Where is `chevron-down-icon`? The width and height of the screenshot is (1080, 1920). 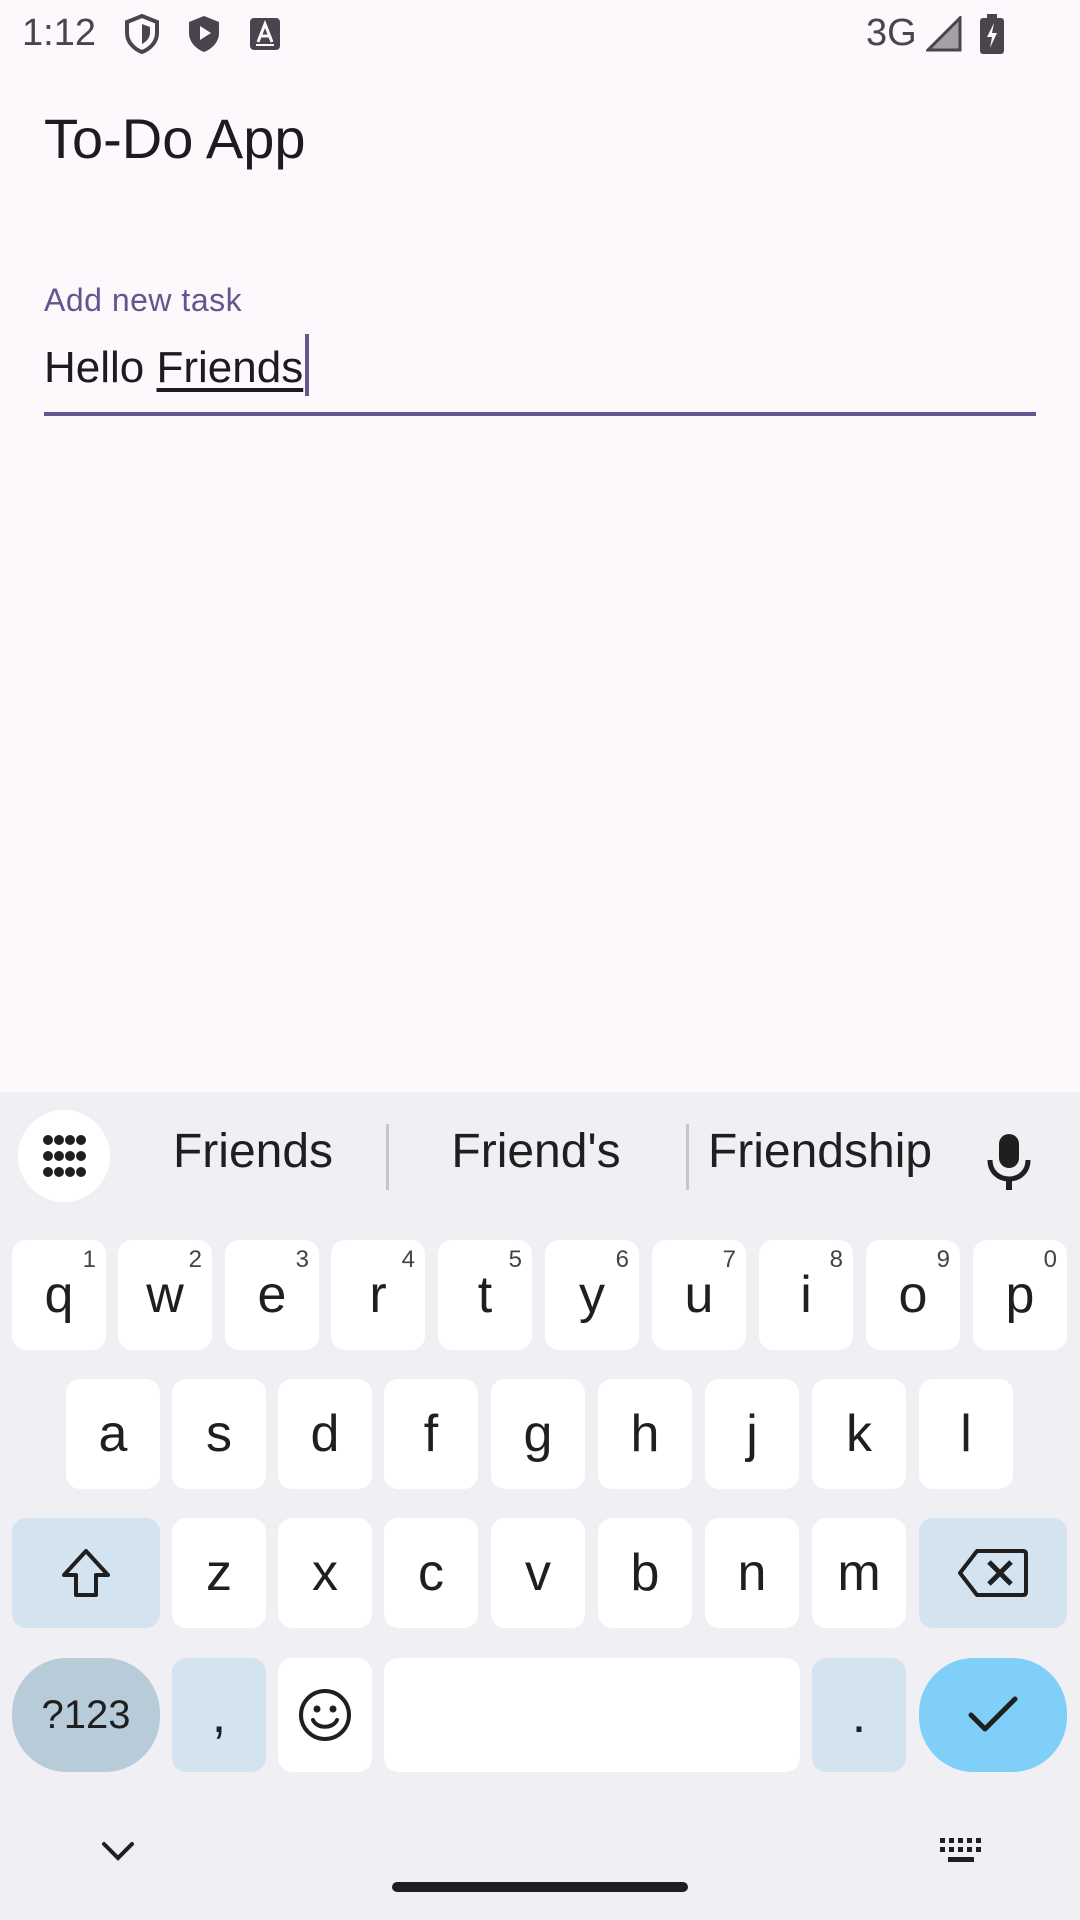 chevron-down-icon is located at coordinates (118, 1851).